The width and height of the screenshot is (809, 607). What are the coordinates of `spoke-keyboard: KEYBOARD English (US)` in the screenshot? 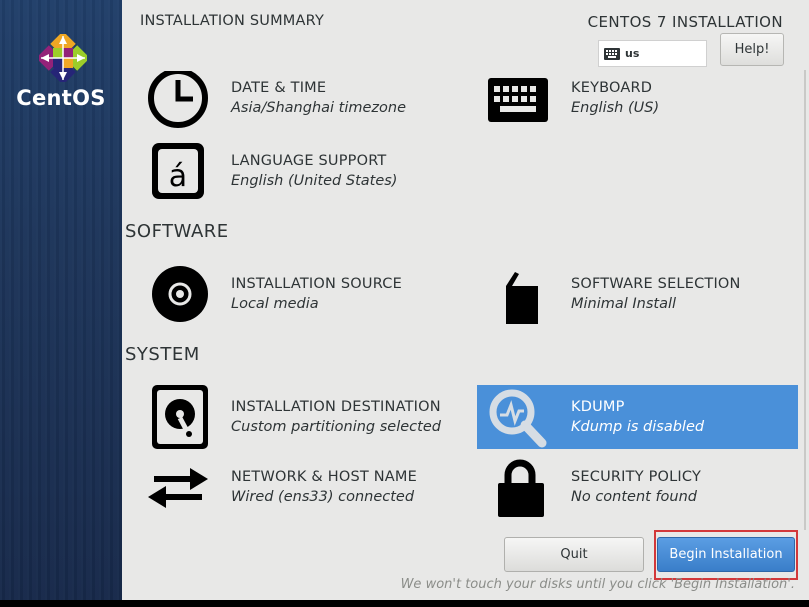 It's located at (641, 100).